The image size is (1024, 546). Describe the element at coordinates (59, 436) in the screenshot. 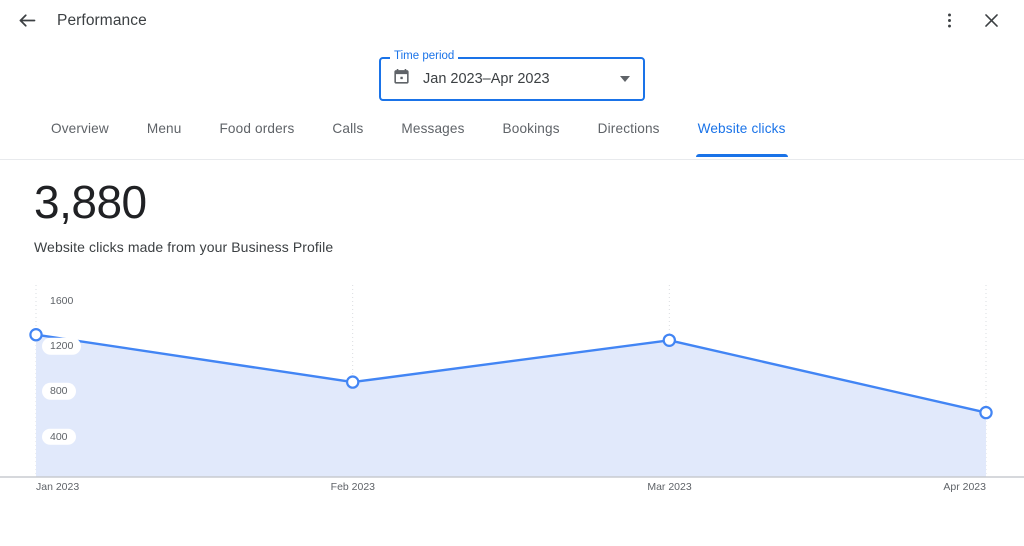

I see `chart-y-tick-label: 400` at that location.